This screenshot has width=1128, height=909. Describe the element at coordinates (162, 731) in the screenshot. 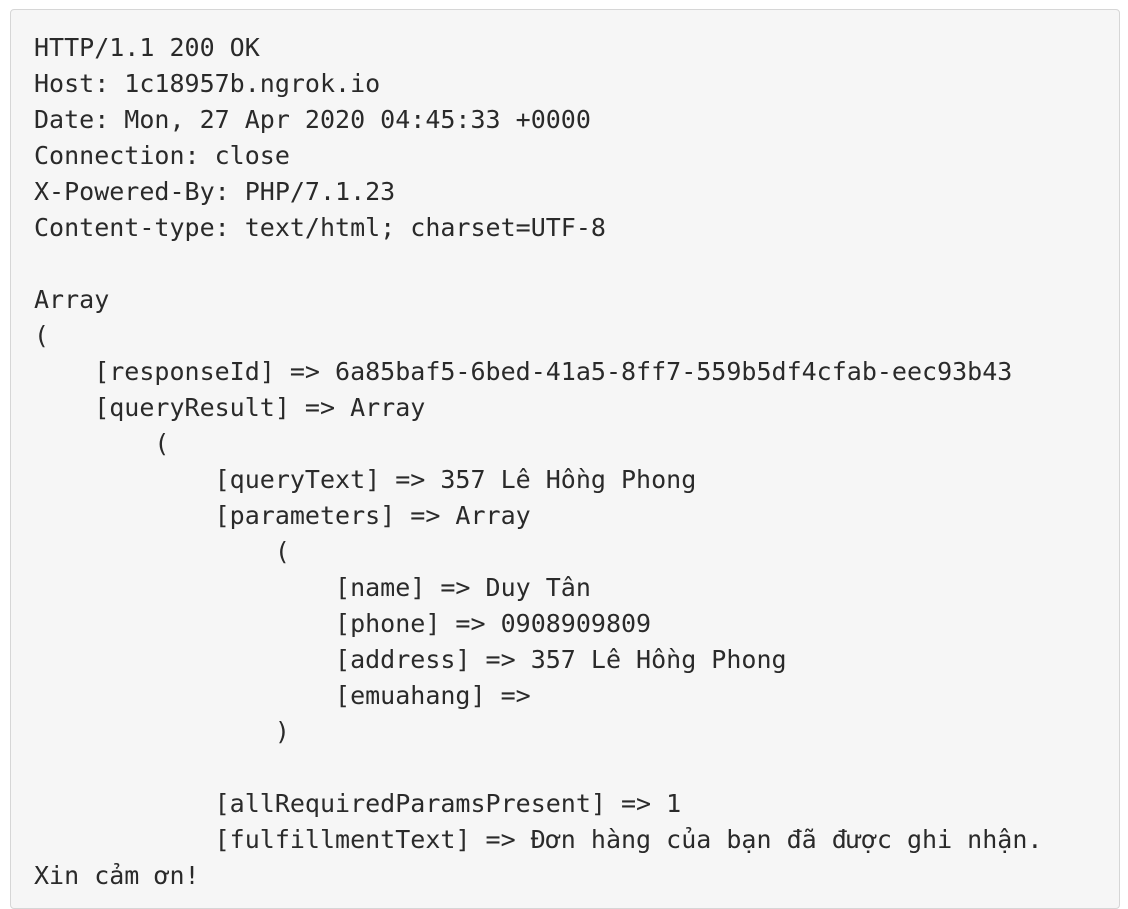

I see `code-line: )` at that location.